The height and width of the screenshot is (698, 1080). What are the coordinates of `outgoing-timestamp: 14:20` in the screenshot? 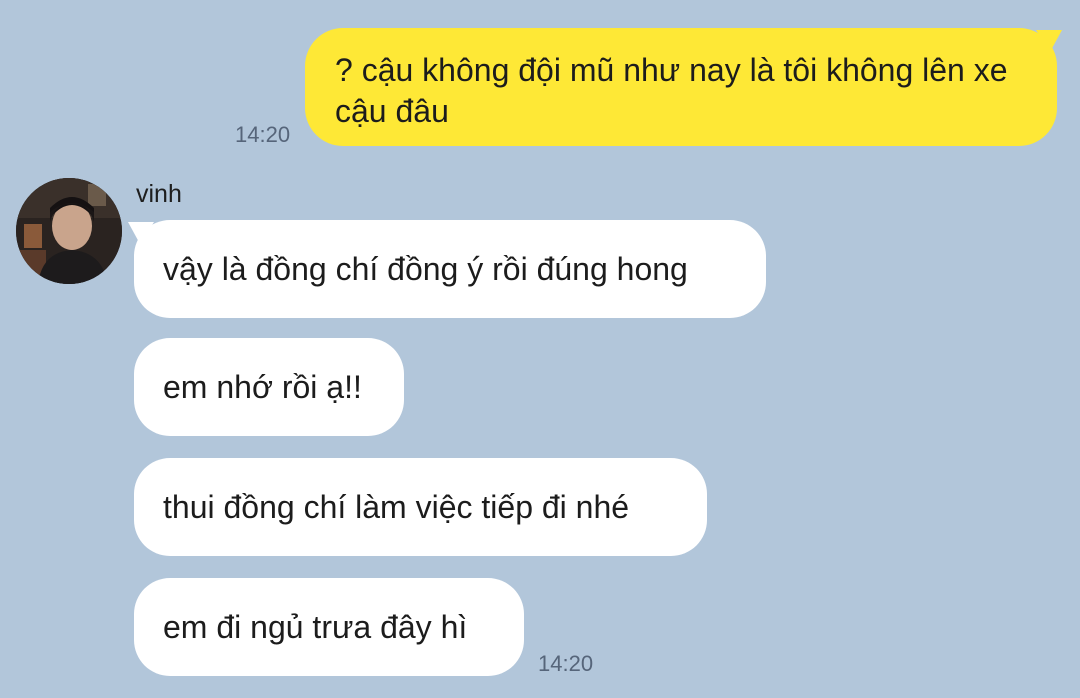 It's located at (263, 134).